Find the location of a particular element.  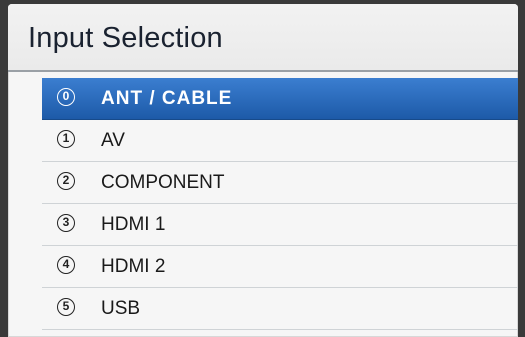

input-item-hdmi-2: 4 HDMI 2 is located at coordinates (280, 267).